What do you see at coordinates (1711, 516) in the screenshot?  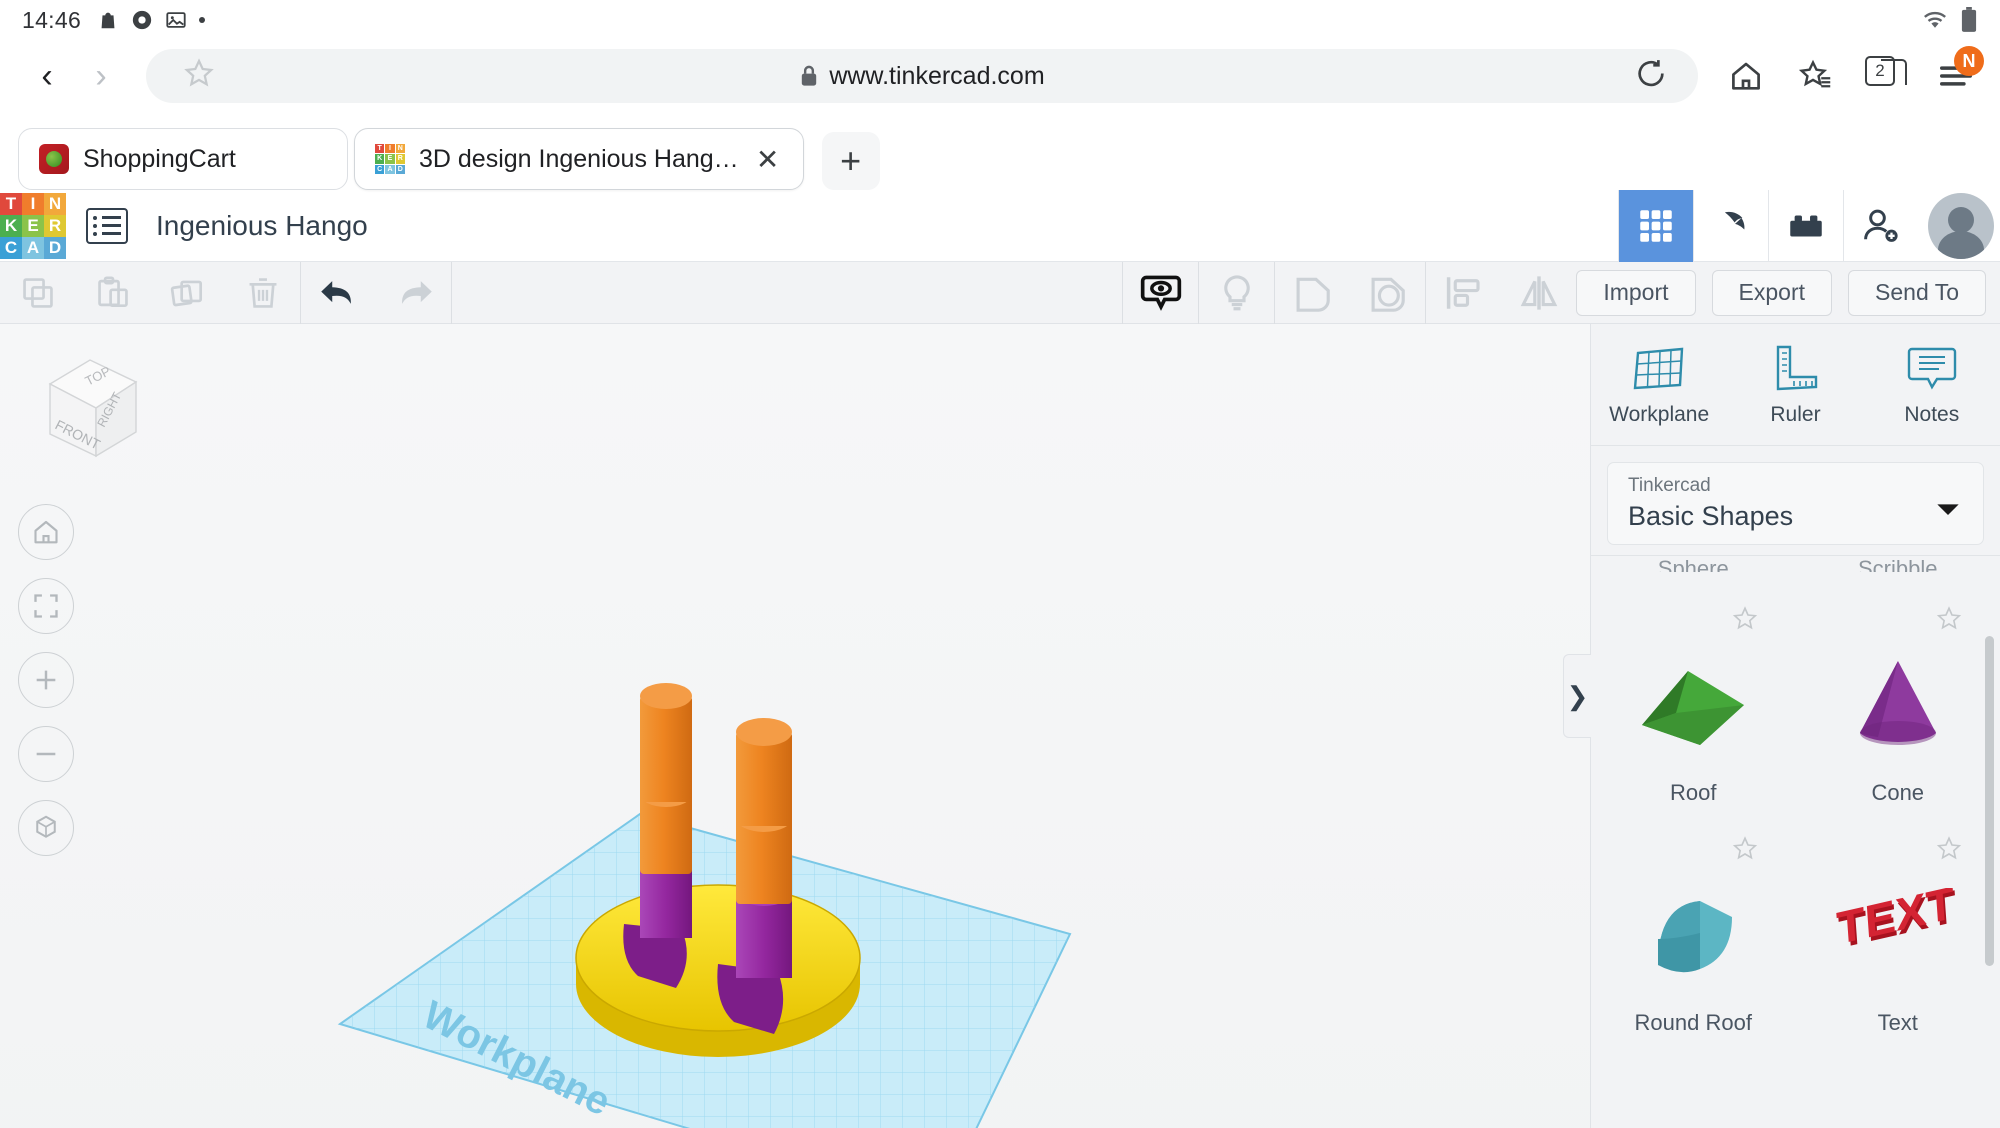 I see `library-value-label: Basic Shapes` at bounding box center [1711, 516].